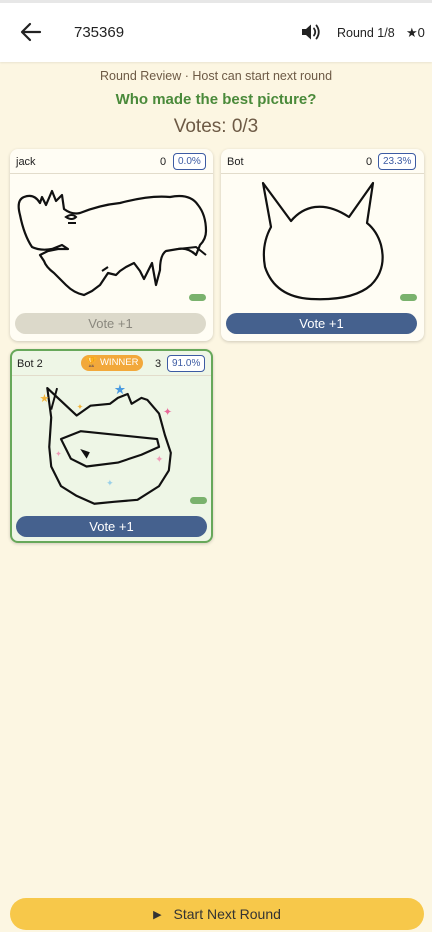  I want to click on winner-label: WINNER, so click(119, 362).